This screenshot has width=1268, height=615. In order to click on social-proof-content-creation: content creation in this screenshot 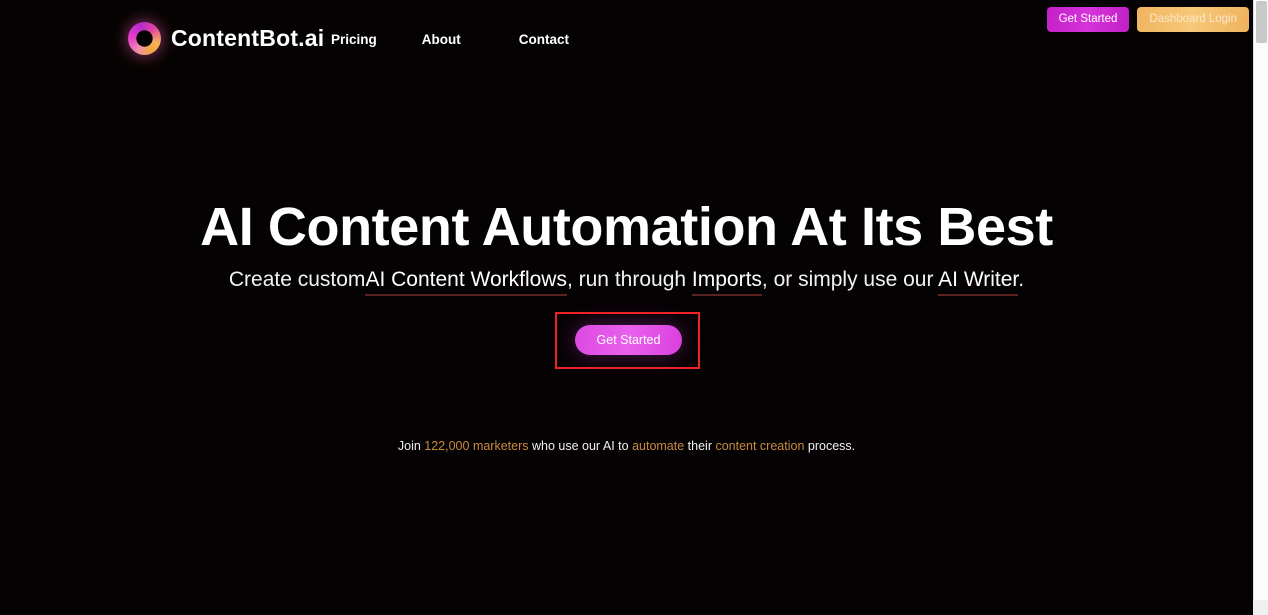, I will do `click(760, 446)`.